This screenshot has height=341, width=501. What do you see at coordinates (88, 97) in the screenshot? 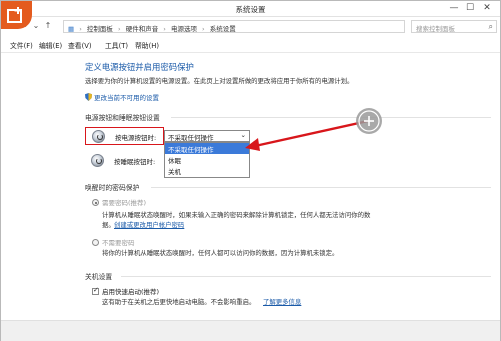
I see `uac-shield-icon` at bounding box center [88, 97].